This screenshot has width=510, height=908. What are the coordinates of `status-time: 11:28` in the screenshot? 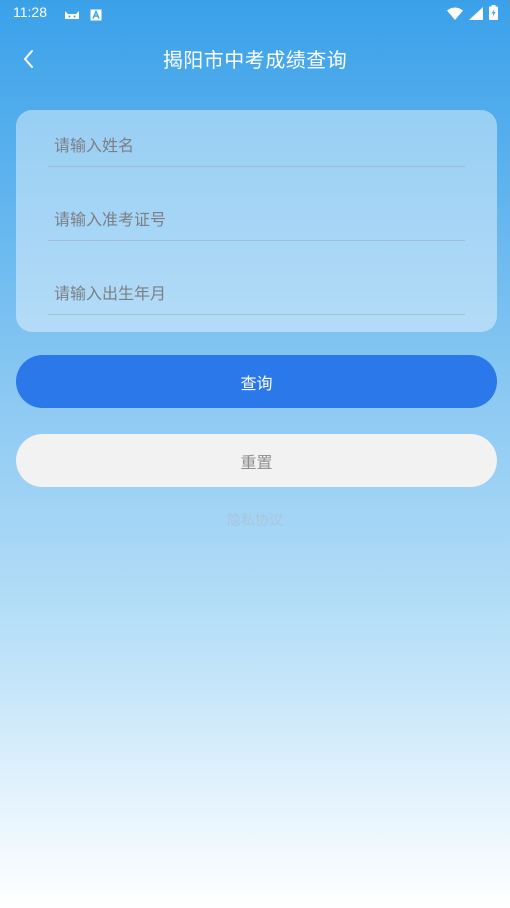 It's located at (30, 12).